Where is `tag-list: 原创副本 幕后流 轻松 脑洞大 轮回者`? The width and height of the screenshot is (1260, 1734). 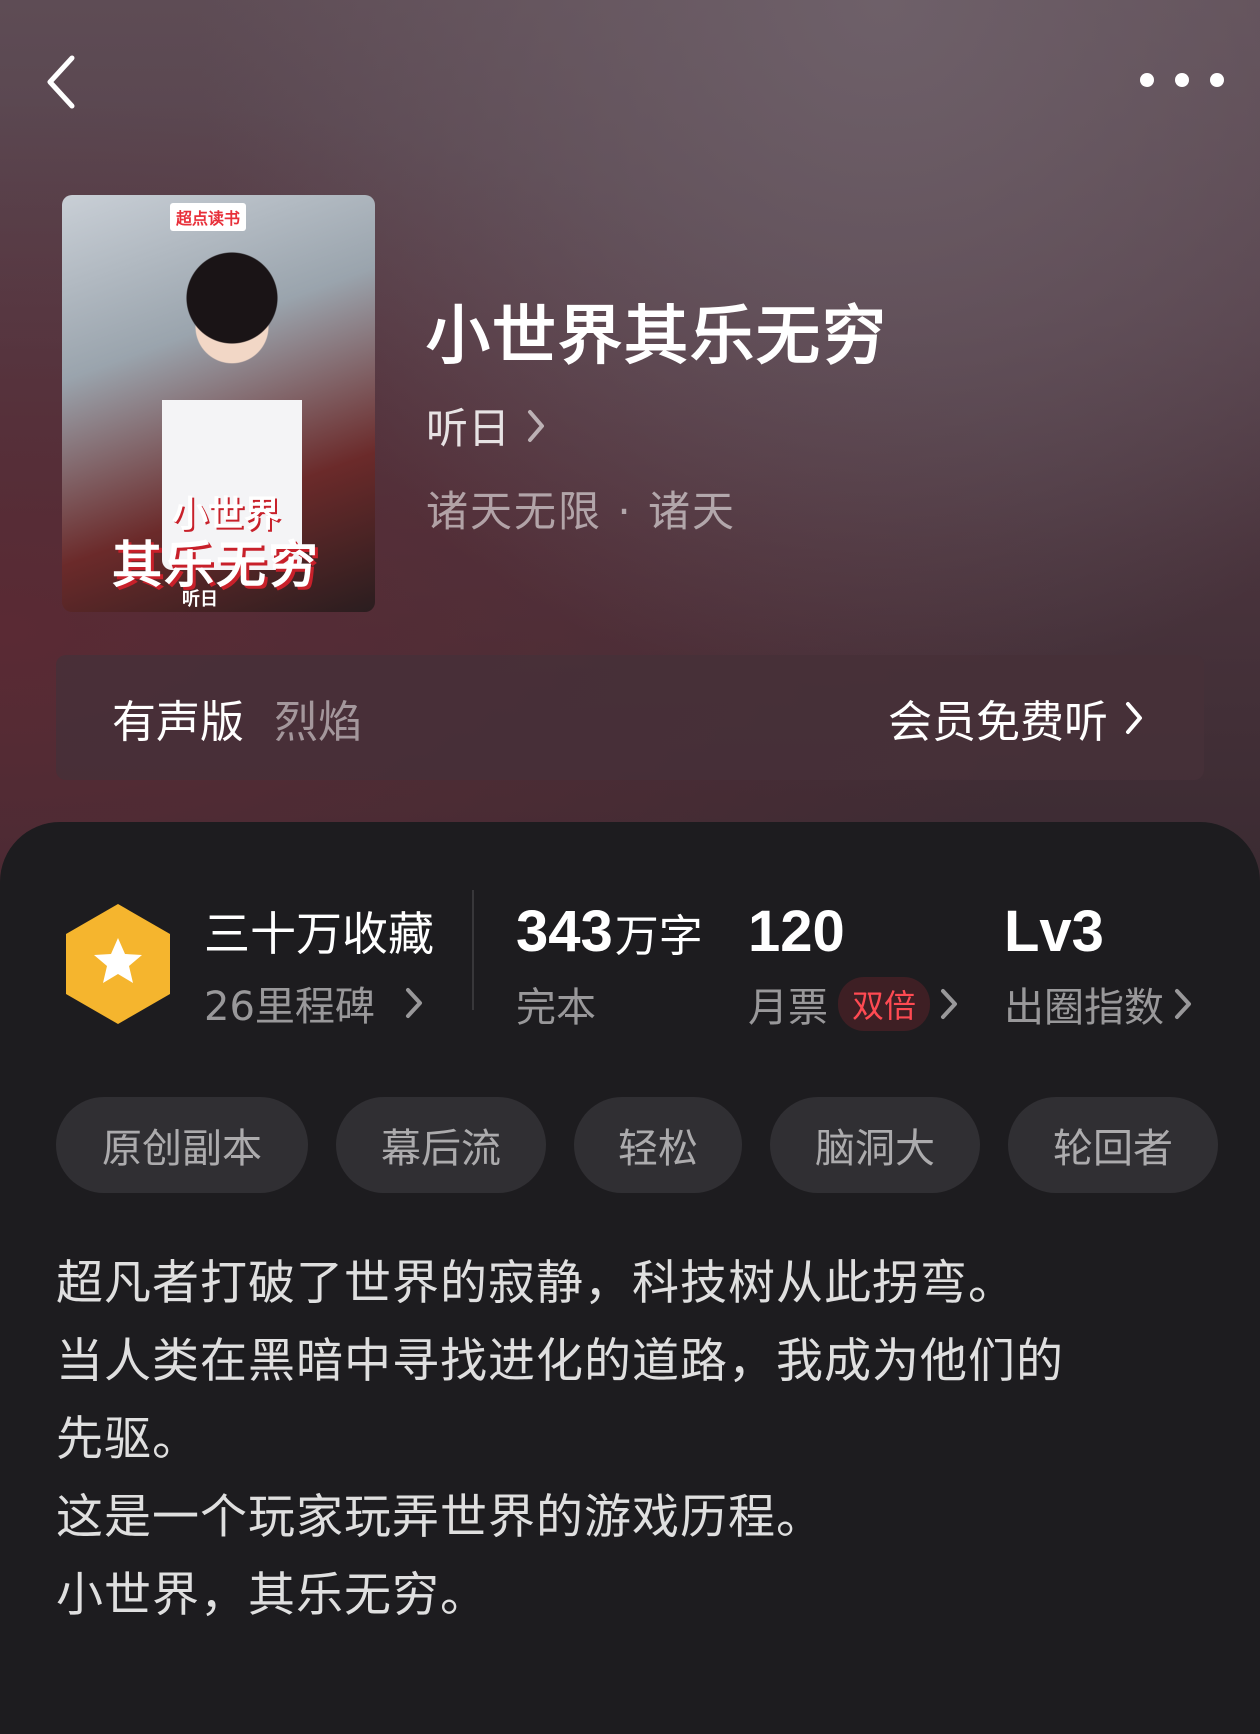 tag-list: 原创副本 幕后流 轻松 脑洞大 轮回者 is located at coordinates (637, 1145).